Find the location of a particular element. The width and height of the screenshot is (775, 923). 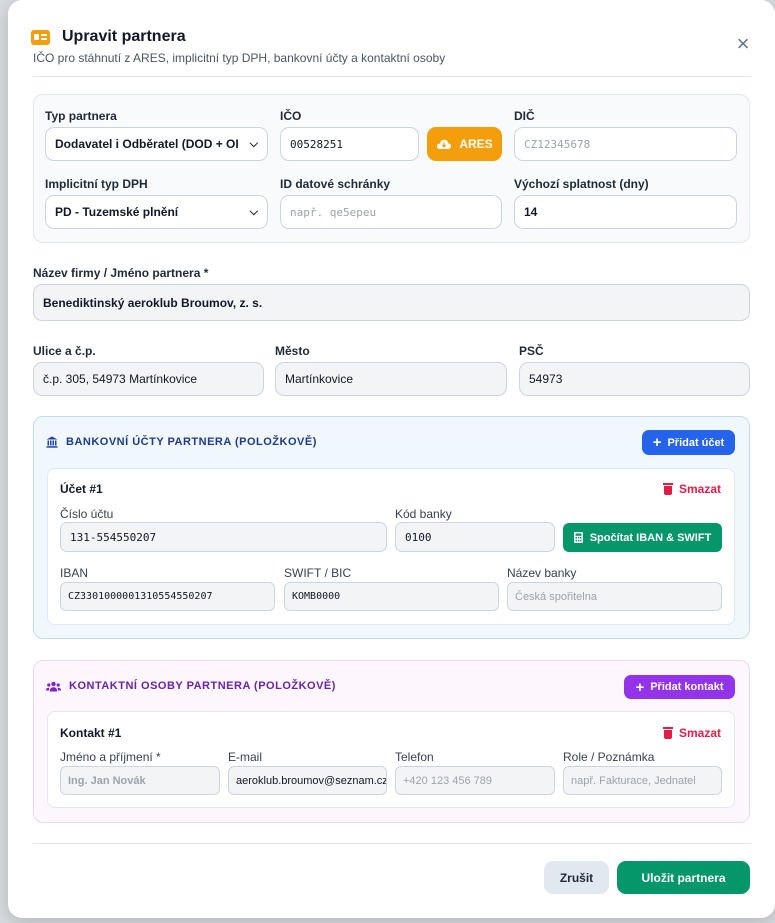

bank-name-placeholder: Česká spořitelna is located at coordinates (556, 596).